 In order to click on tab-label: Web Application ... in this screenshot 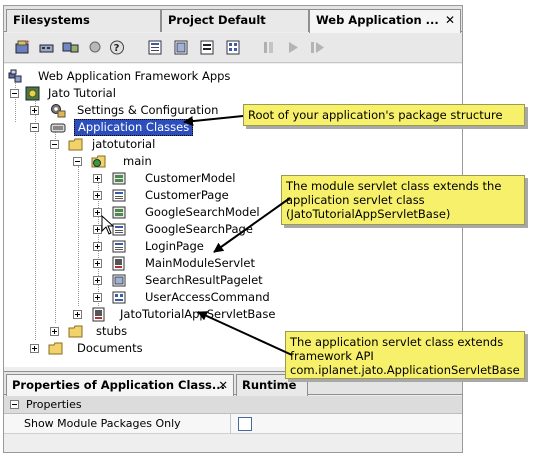, I will do `click(377, 20)`.